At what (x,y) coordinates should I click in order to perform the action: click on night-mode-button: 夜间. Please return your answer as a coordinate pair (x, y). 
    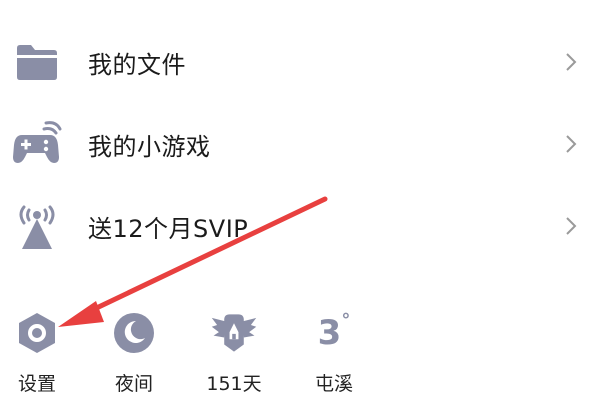
    Looking at the image, I should click on (134, 352).